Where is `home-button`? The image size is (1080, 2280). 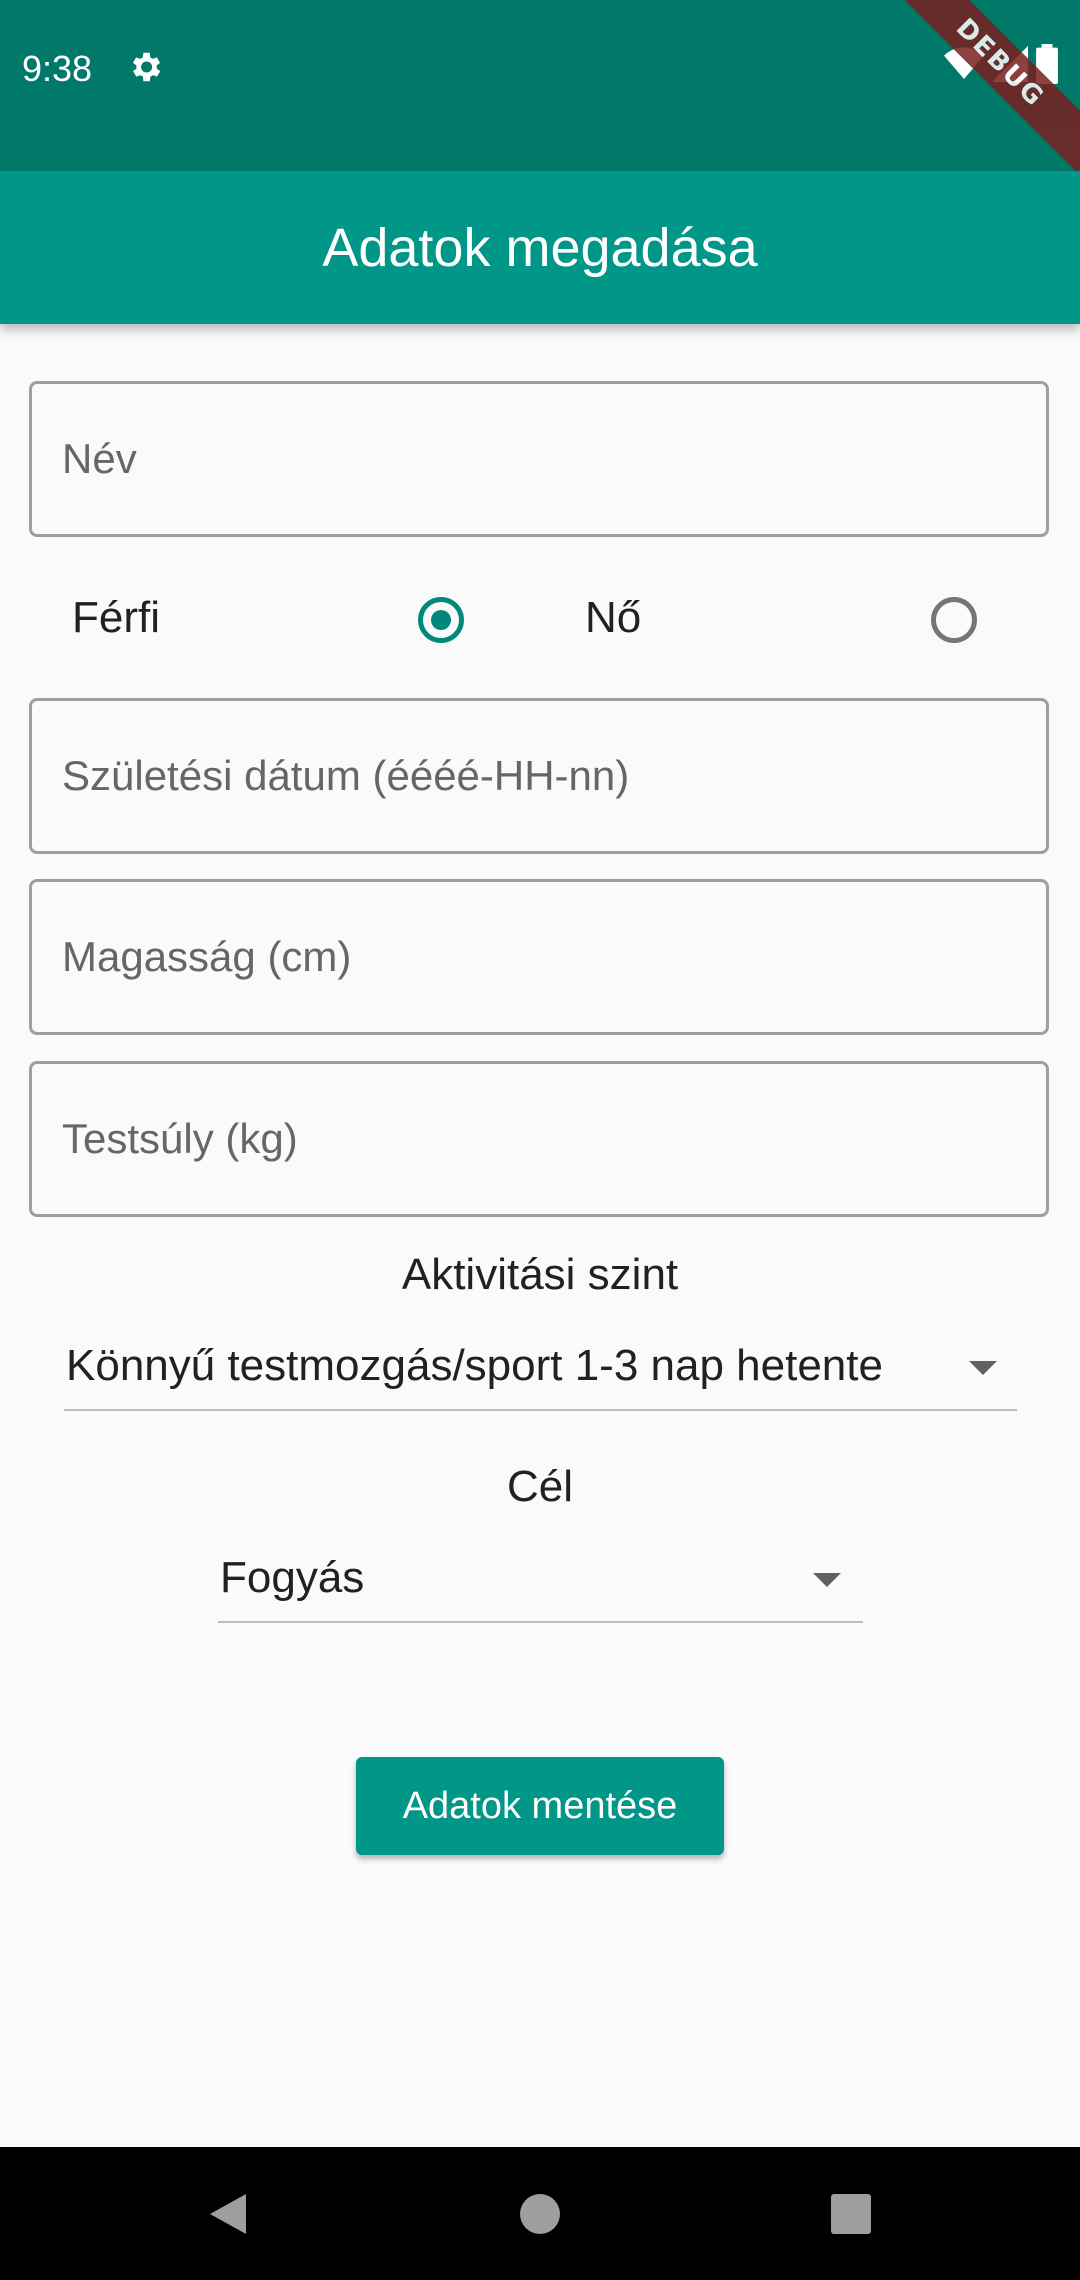 home-button is located at coordinates (539, 2213).